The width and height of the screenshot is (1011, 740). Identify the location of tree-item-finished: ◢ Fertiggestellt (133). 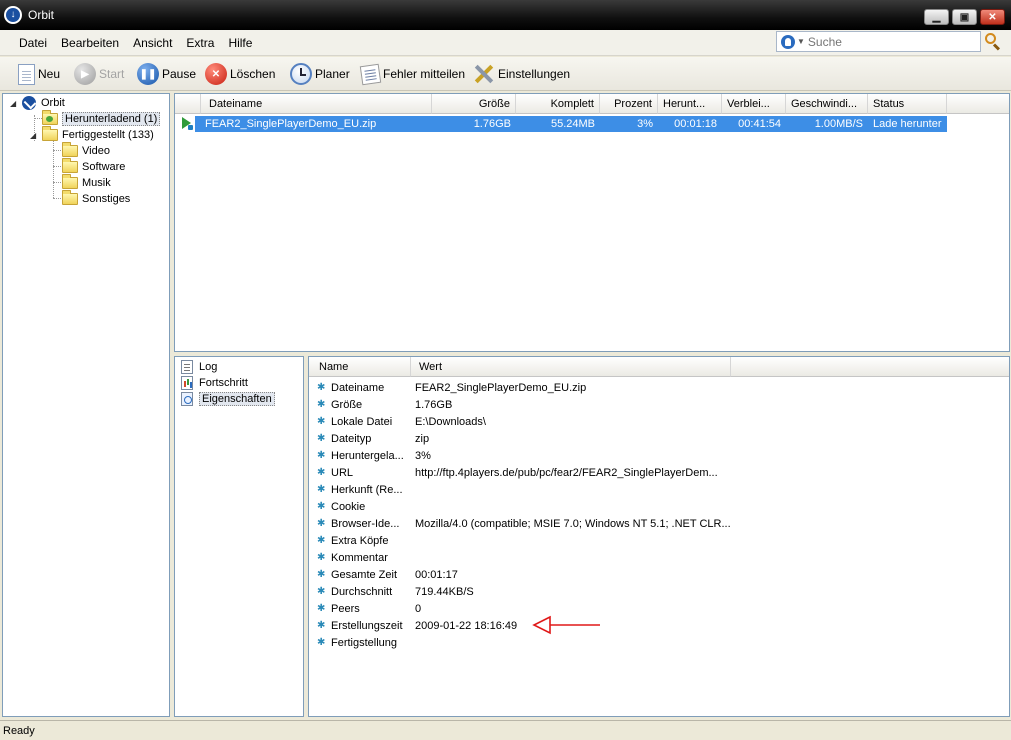
(92, 134).